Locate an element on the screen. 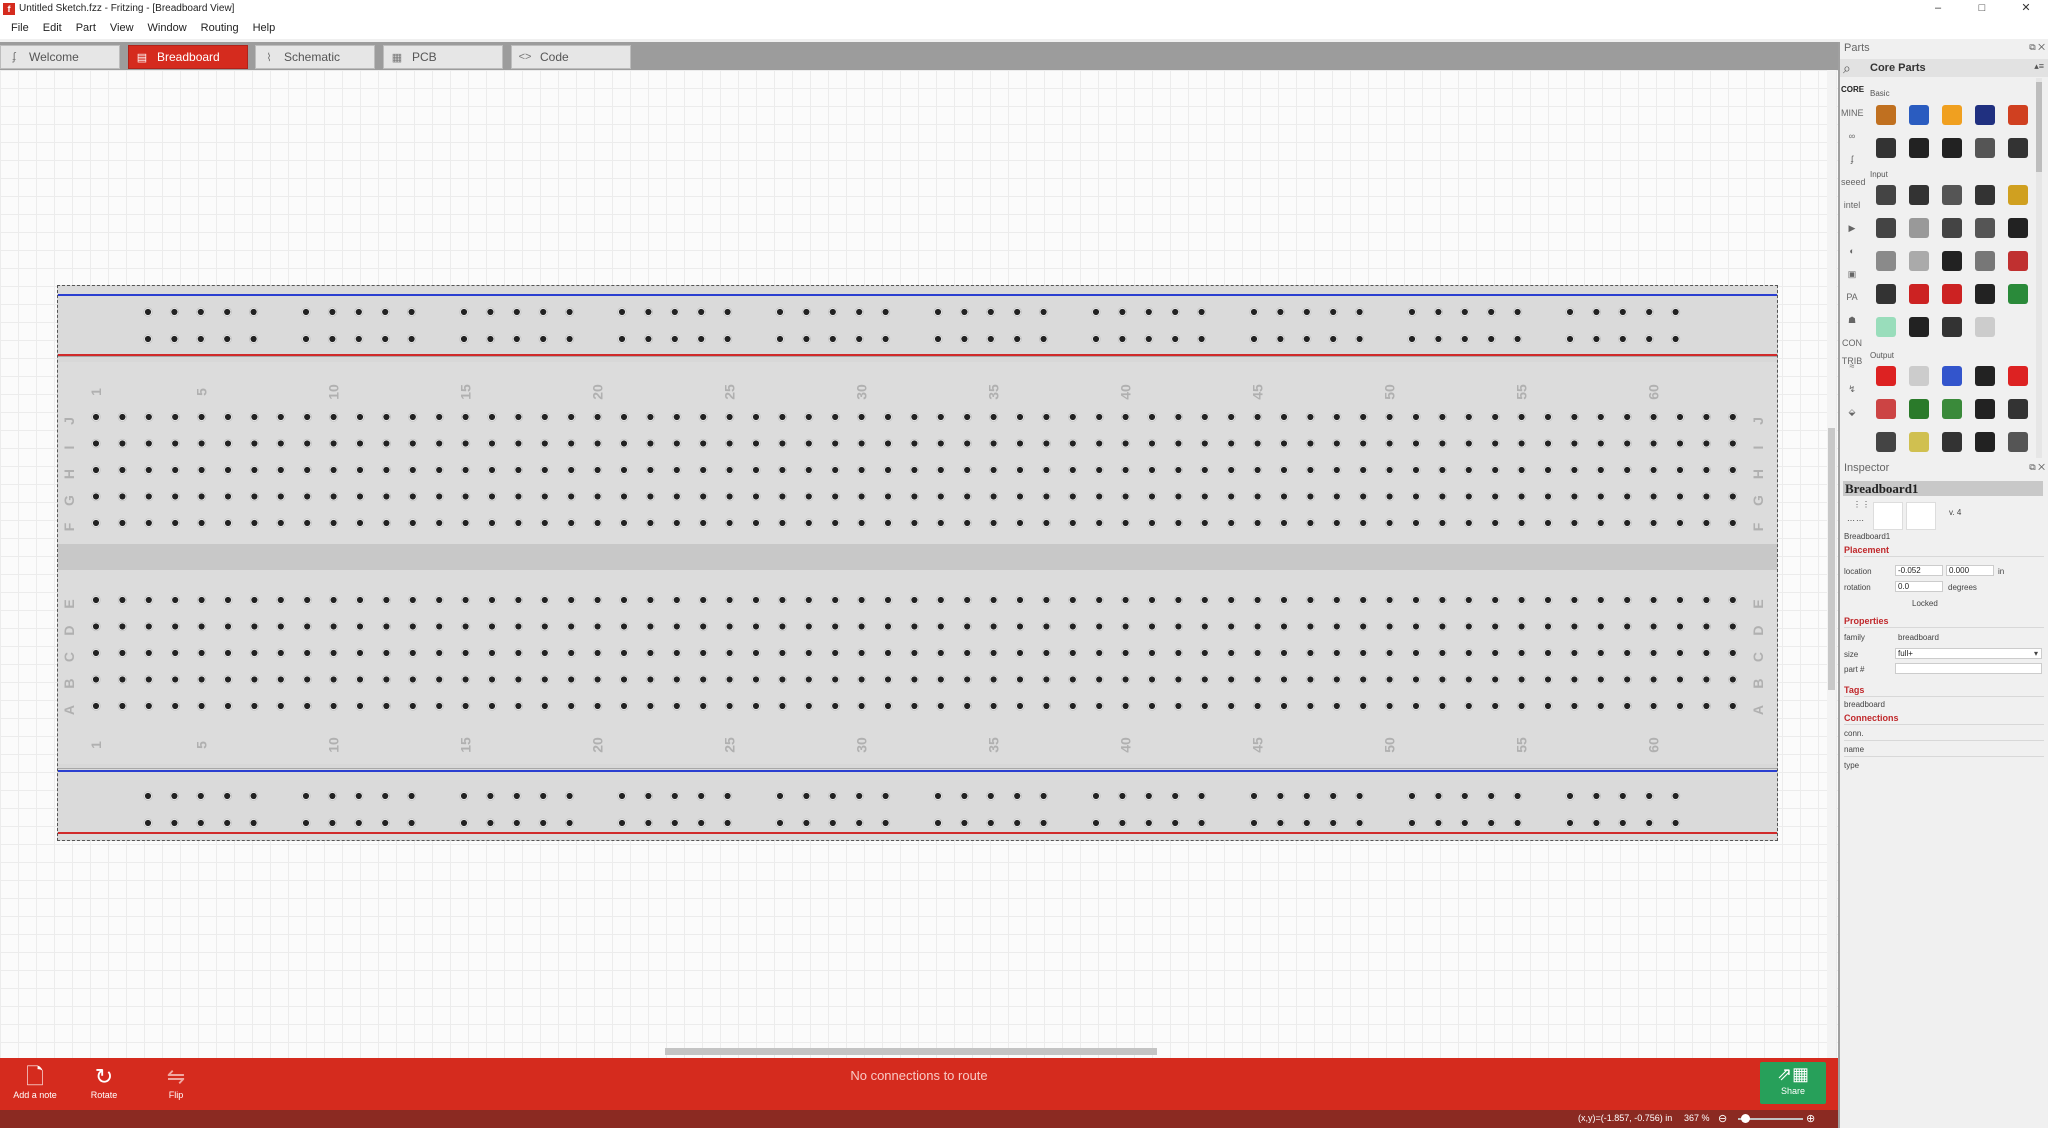 This screenshot has height=1128, width=2048. location-x-input: -0.052 is located at coordinates (1919, 570).